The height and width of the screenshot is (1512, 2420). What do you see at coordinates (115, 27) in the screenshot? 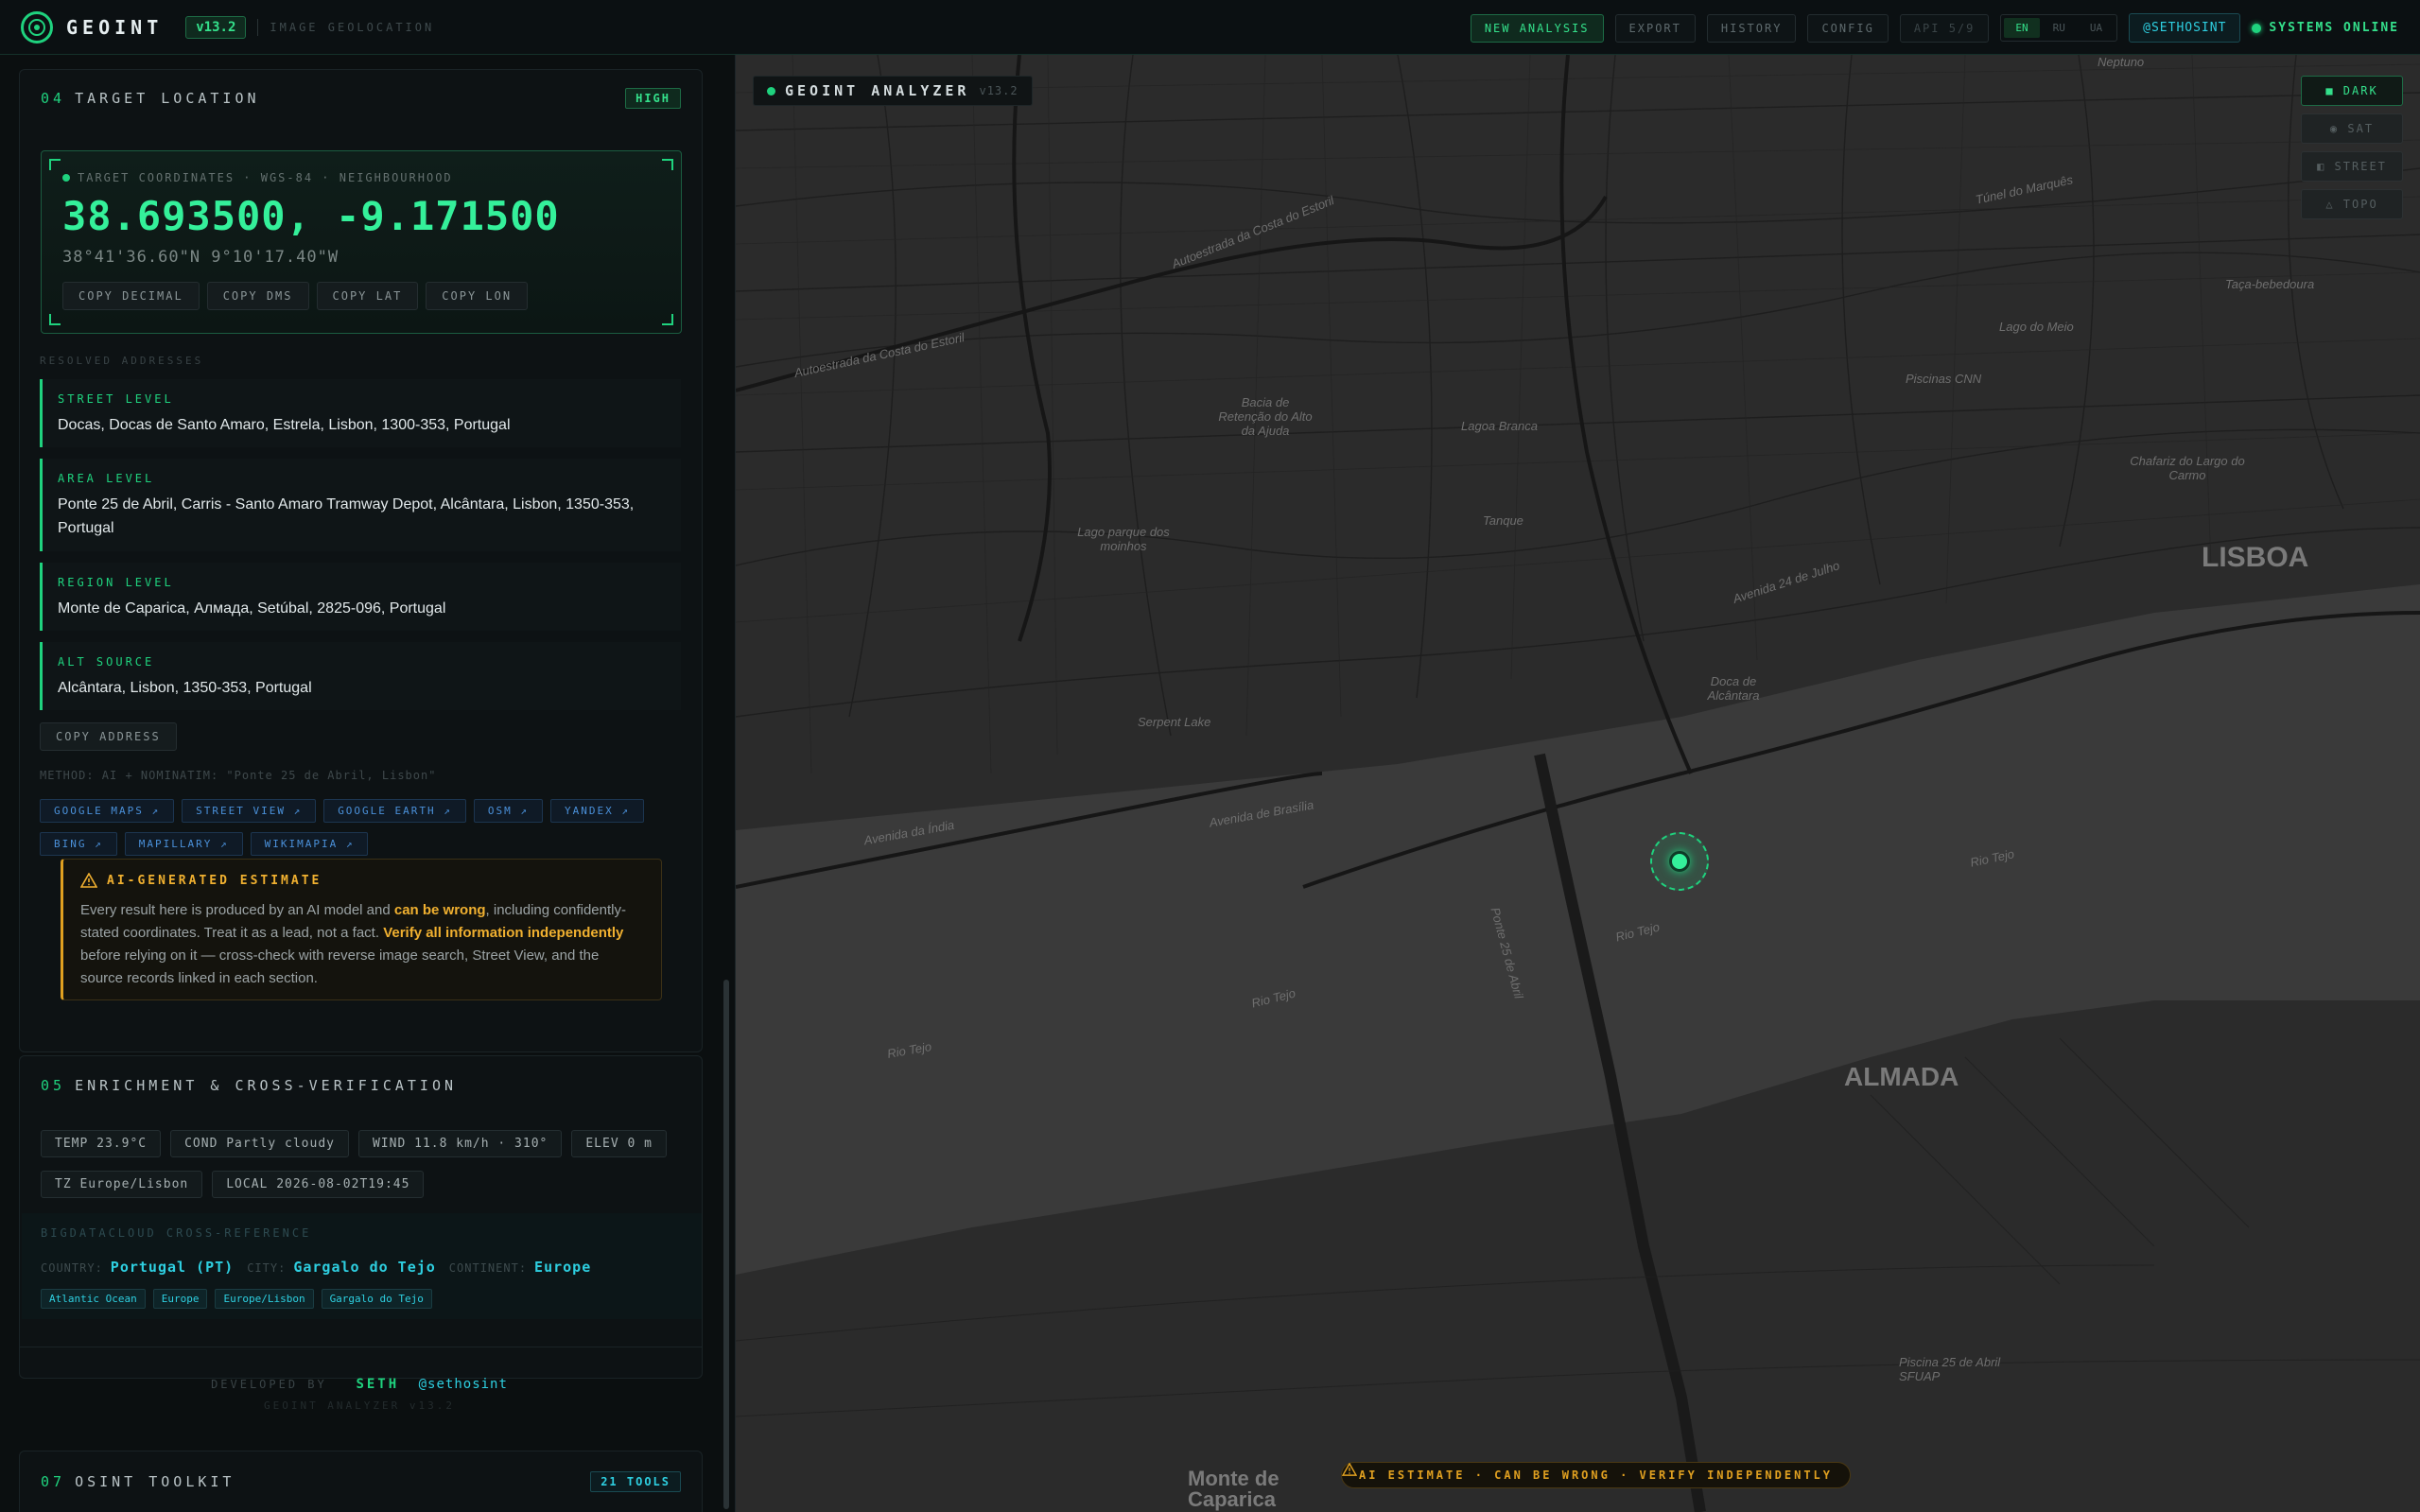
I see `brand-name: GEOINT` at bounding box center [115, 27].